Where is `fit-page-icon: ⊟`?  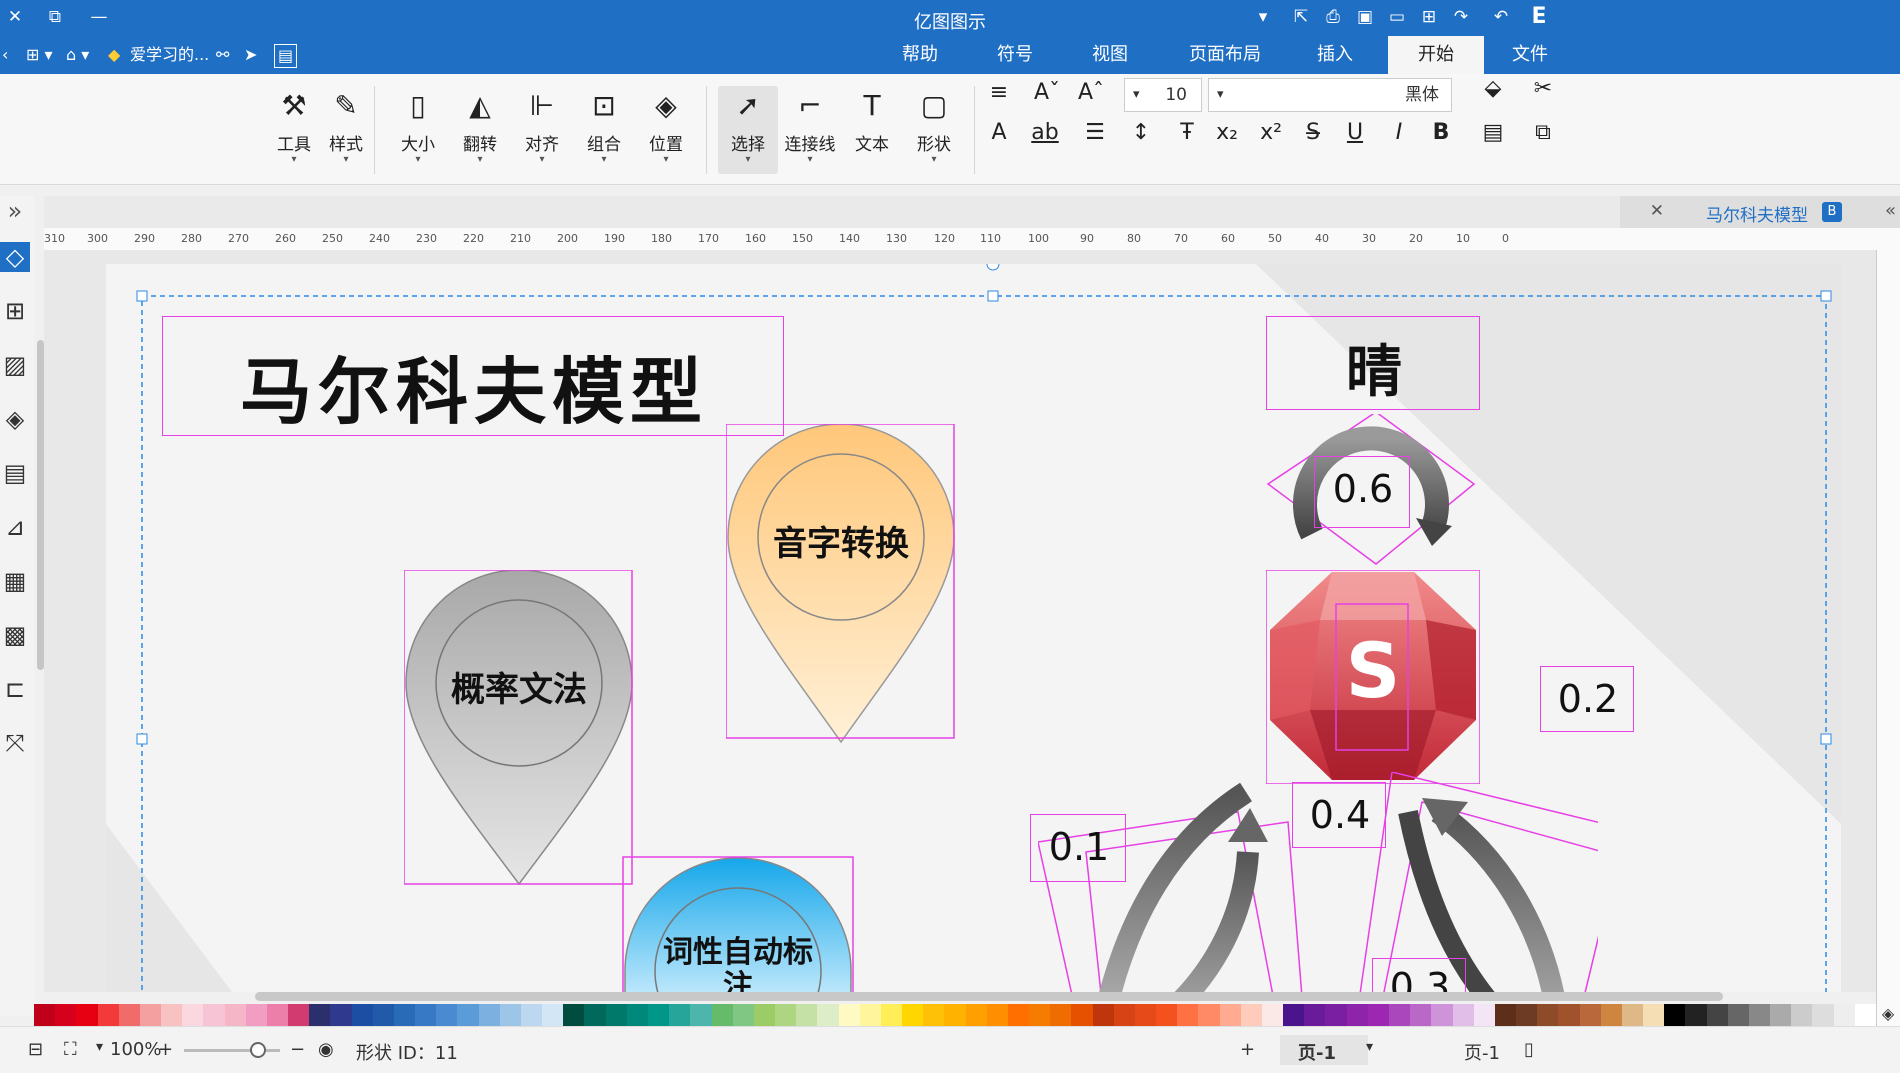
fit-page-icon: ⊟ is located at coordinates (35, 1049).